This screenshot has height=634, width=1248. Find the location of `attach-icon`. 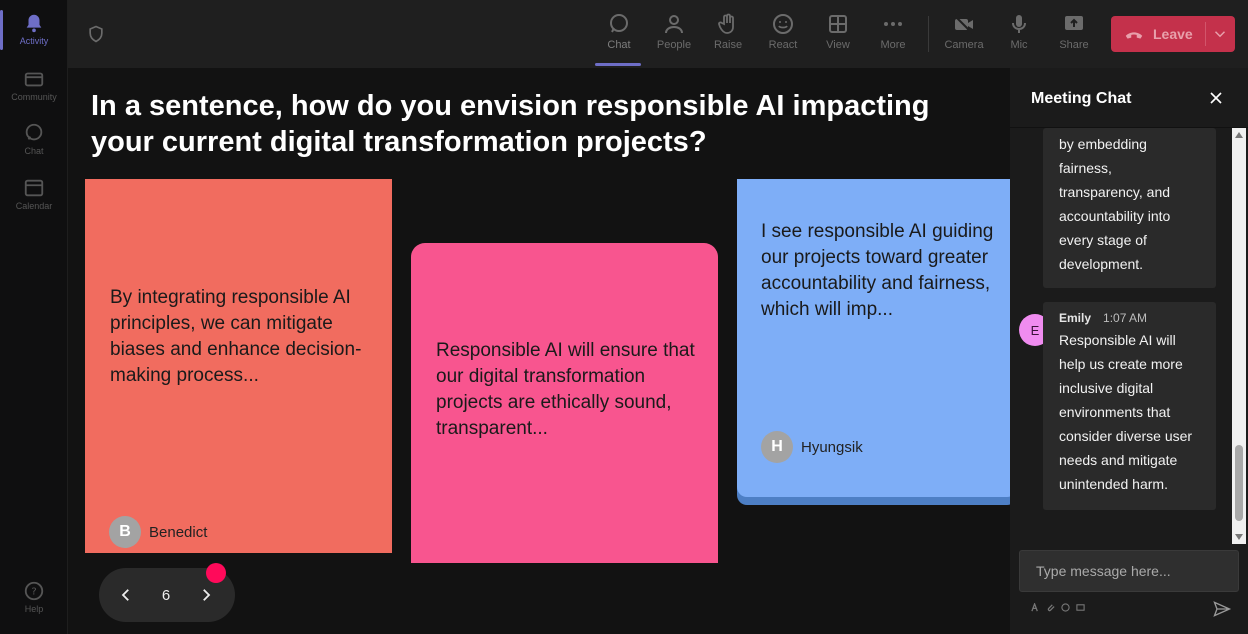

attach-icon is located at coordinates (1050, 607).